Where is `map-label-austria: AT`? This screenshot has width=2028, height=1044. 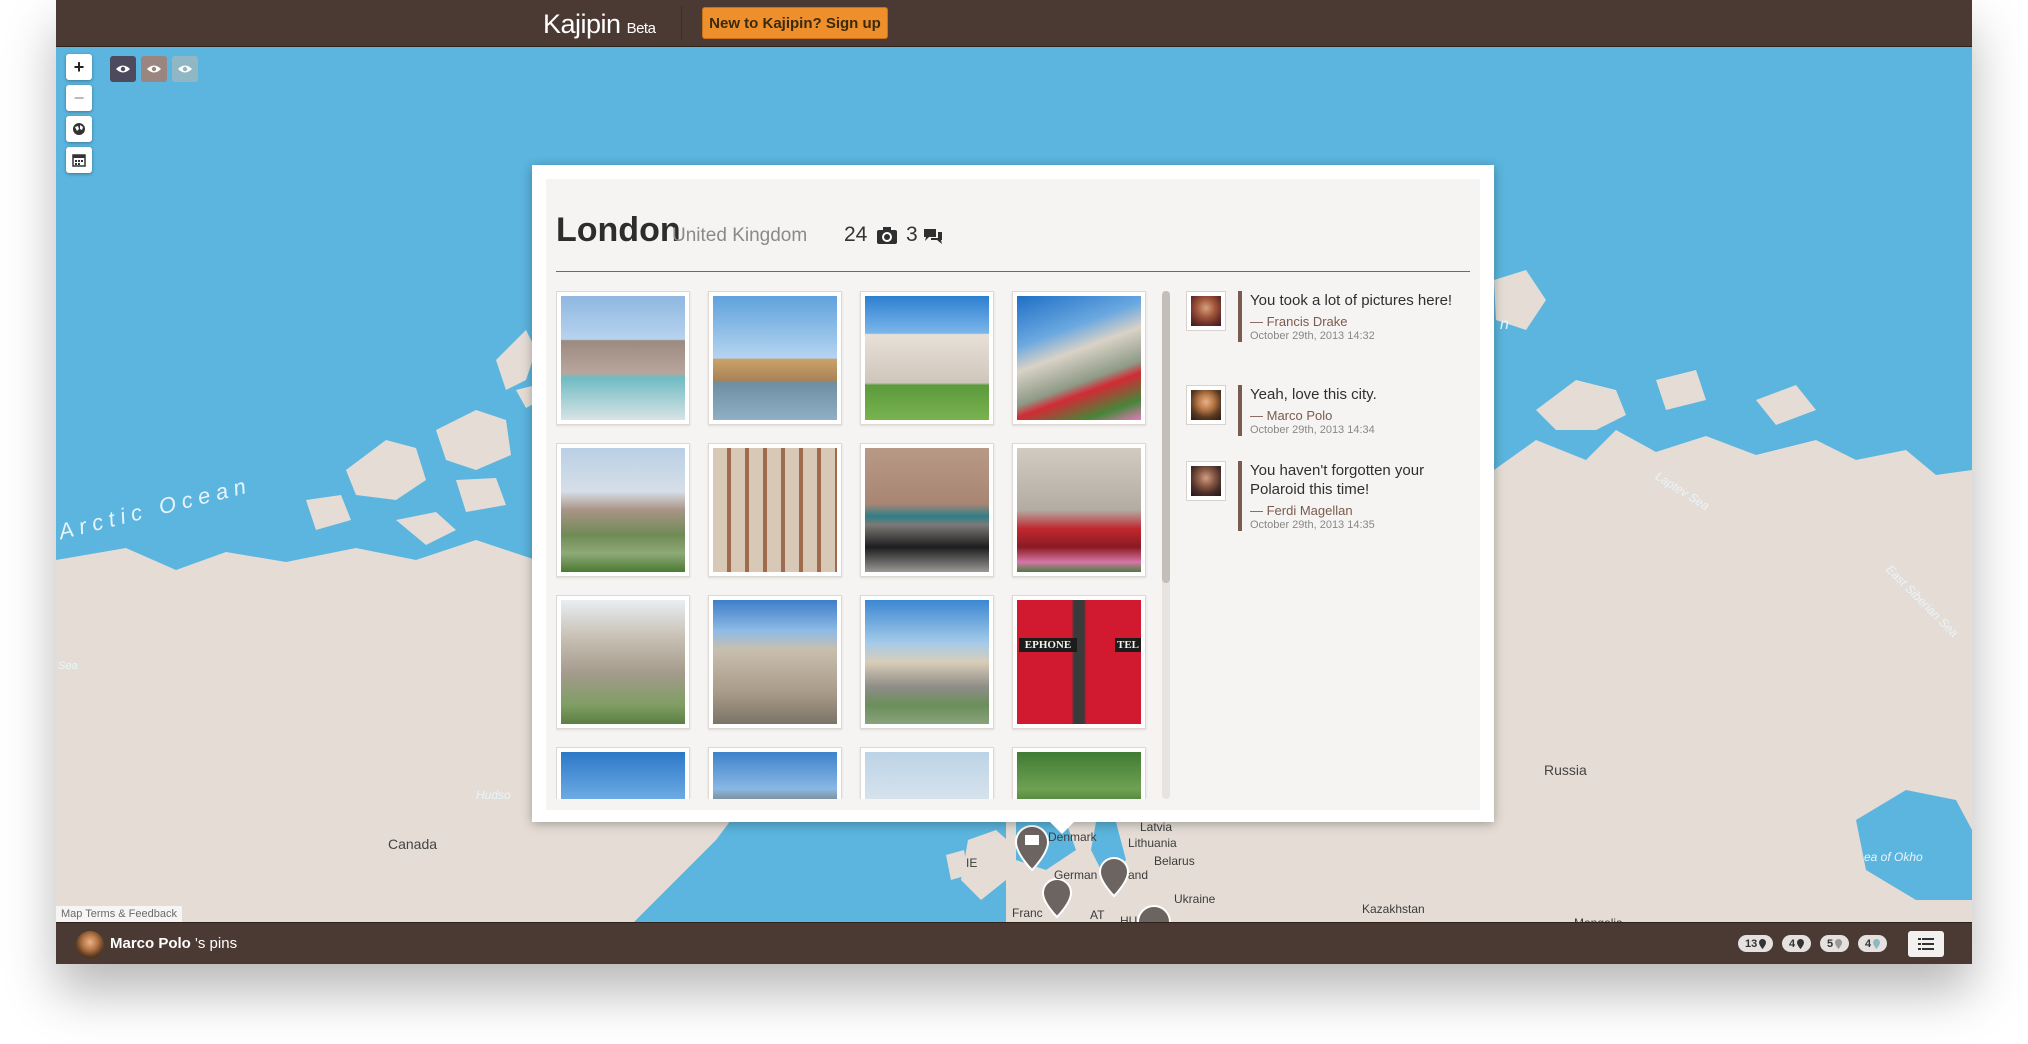 map-label-austria: AT is located at coordinates (1097, 915).